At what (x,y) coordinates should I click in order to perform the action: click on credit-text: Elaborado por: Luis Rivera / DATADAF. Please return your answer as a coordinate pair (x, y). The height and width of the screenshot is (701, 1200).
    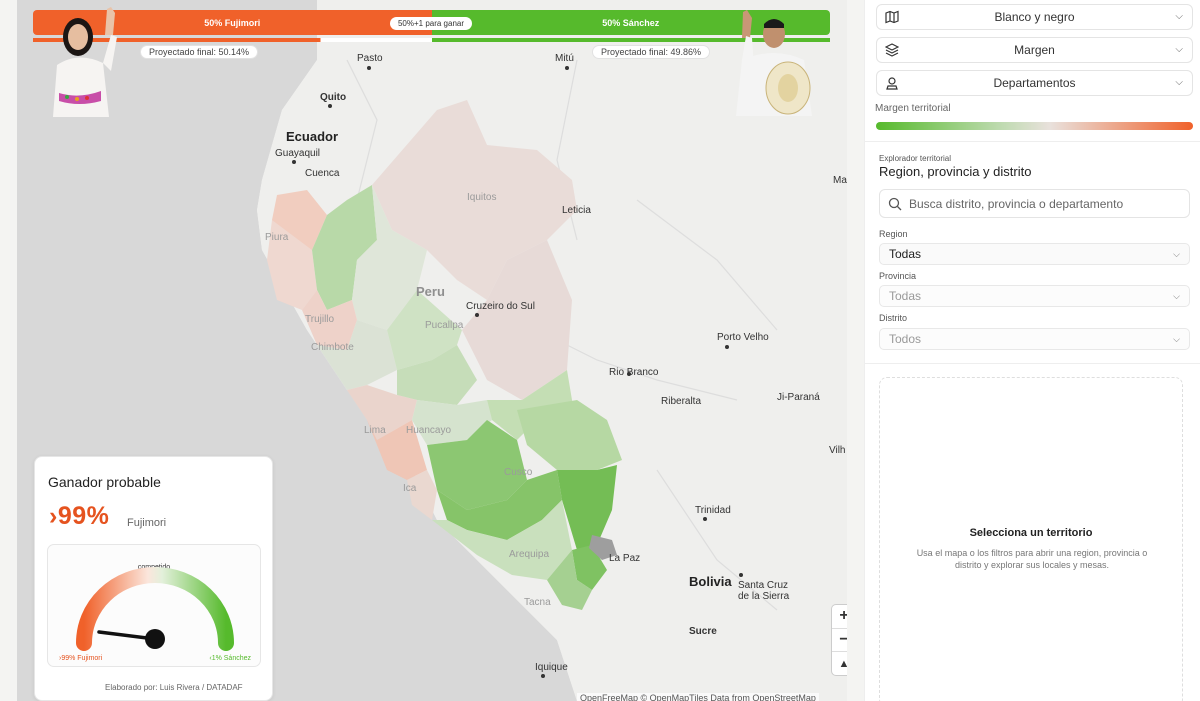
    Looking at the image, I should click on (174, 687).